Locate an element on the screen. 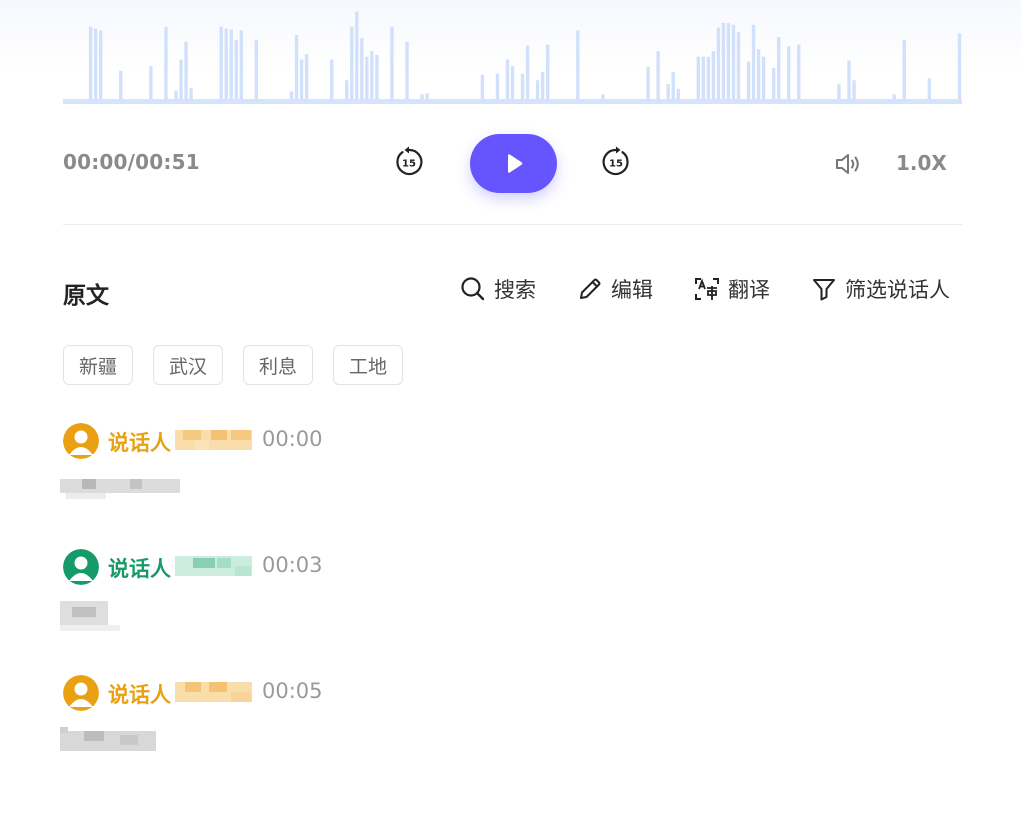 The image size is (1021, 823). timestamp: 00:00 is located at coordinates (292, 439).